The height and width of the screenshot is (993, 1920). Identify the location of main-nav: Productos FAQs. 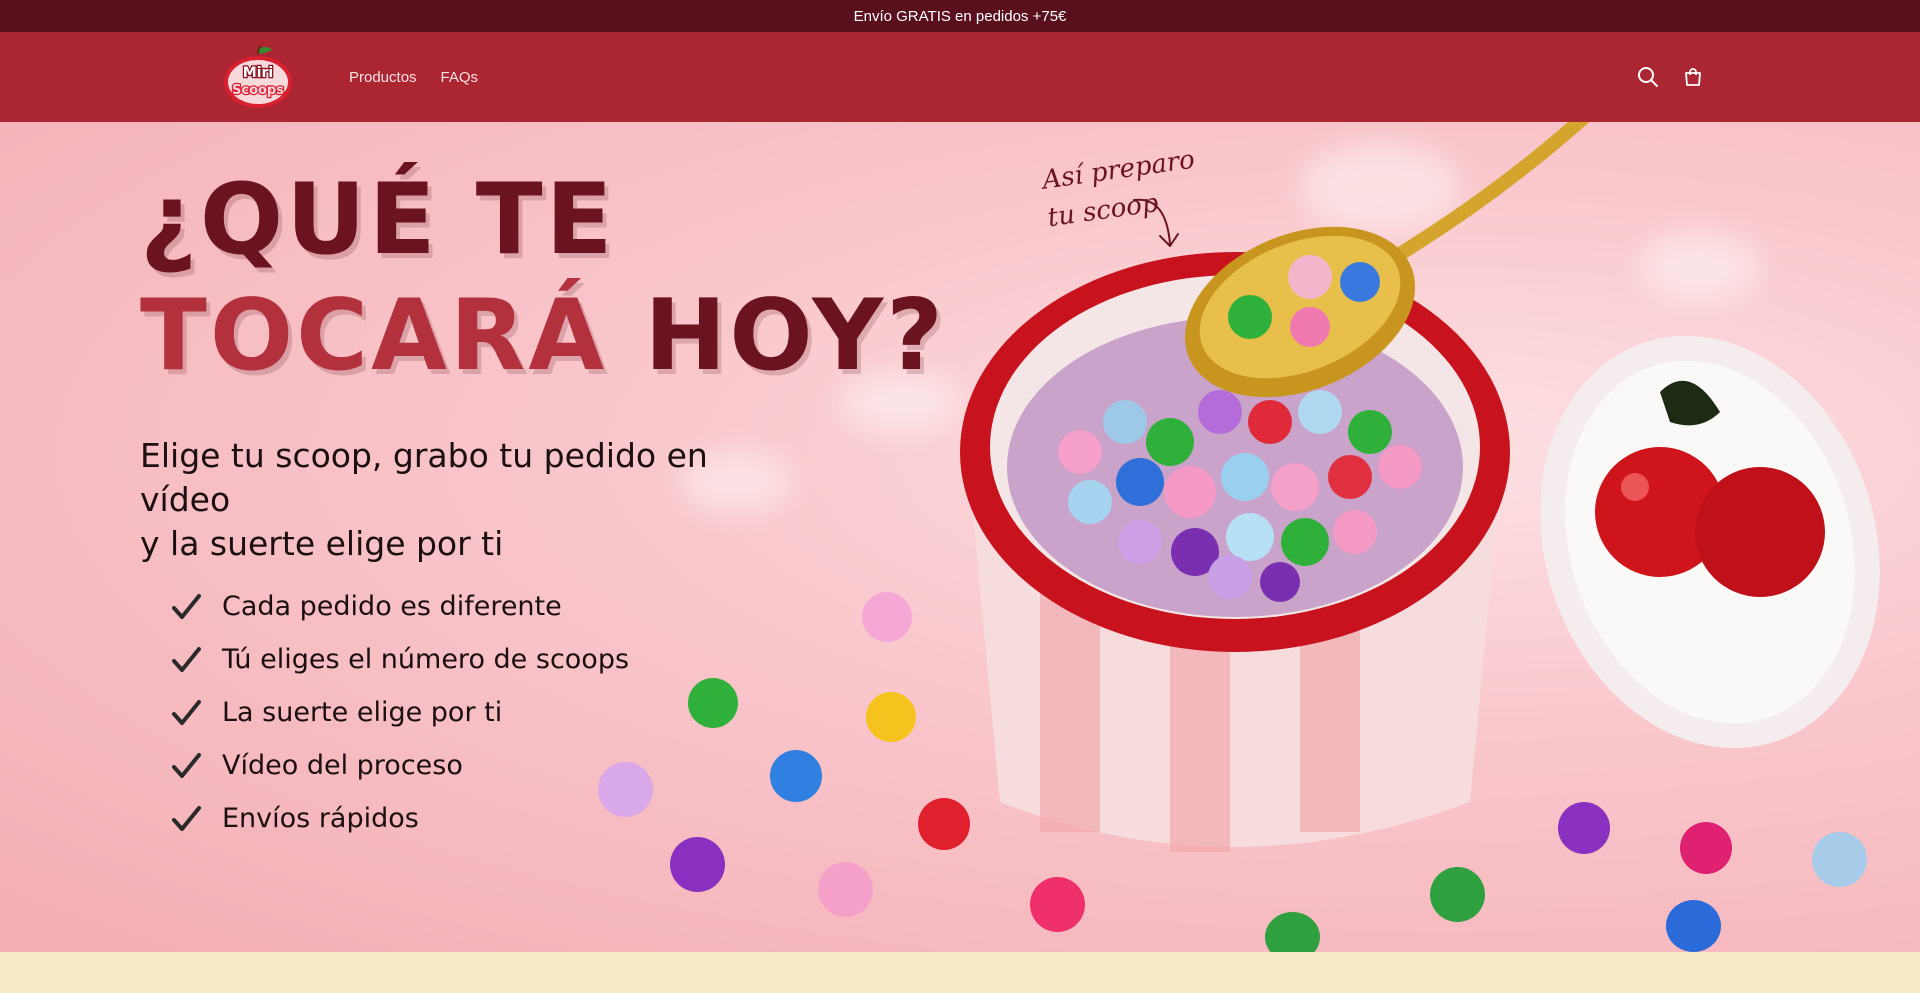
(413, 77).